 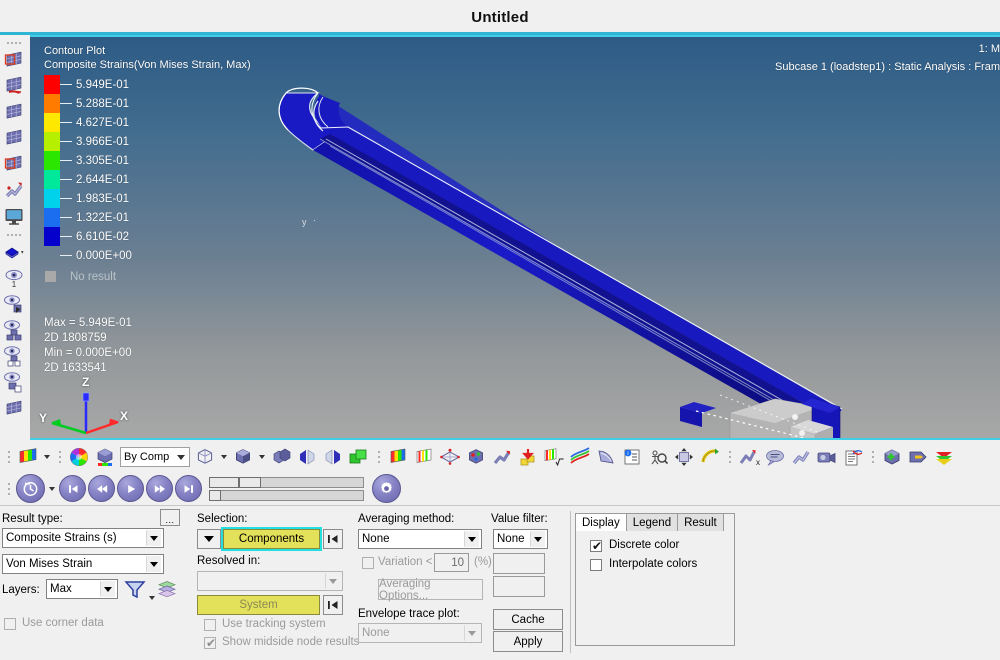 What do you see at coordinates (580, 457) in the screenshot?
I see `streamline-icon` at bounding box center [580, 457].